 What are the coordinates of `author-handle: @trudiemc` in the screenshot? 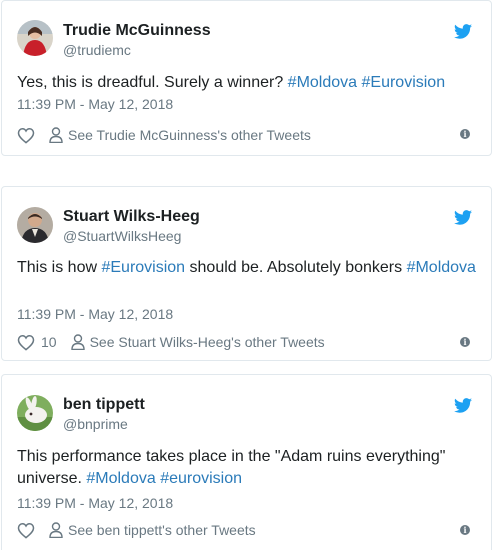 It's located at (97, 50).